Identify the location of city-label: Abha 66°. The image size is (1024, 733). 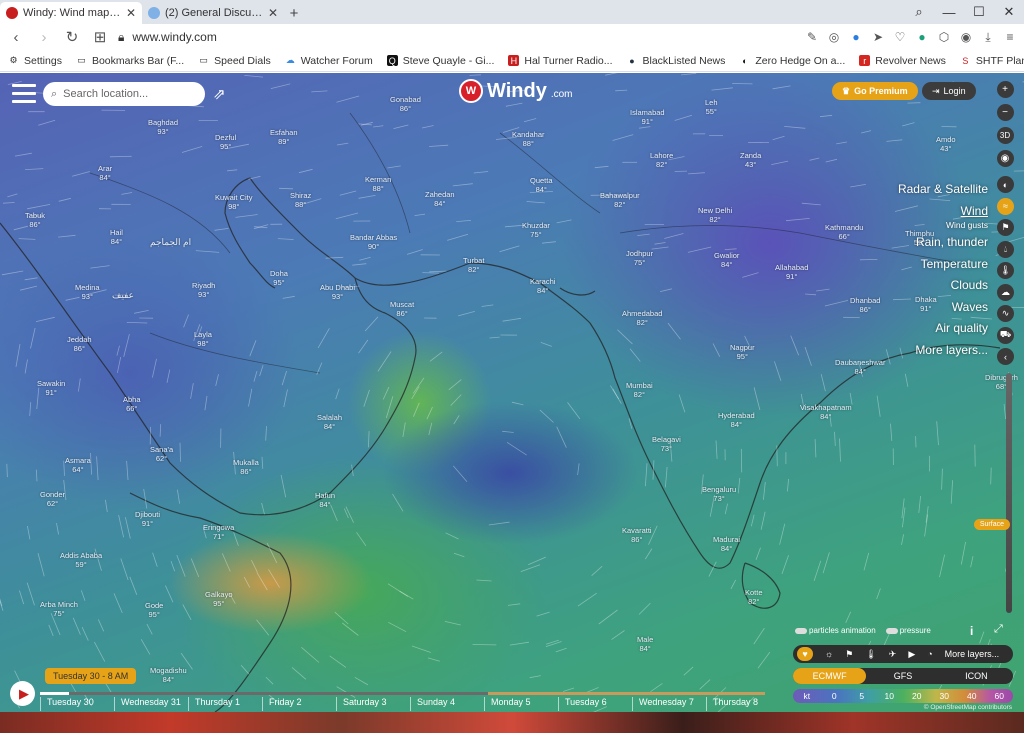
(132, 404).